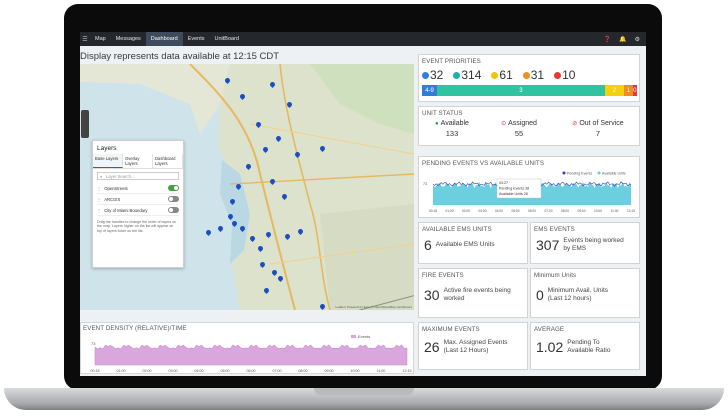 The height and width of the screenshot is (416, 728). What do you see at coordinates (522, 123) in the screenshot?
I see `status-label: Assigned` at bounding box center [522, 123].